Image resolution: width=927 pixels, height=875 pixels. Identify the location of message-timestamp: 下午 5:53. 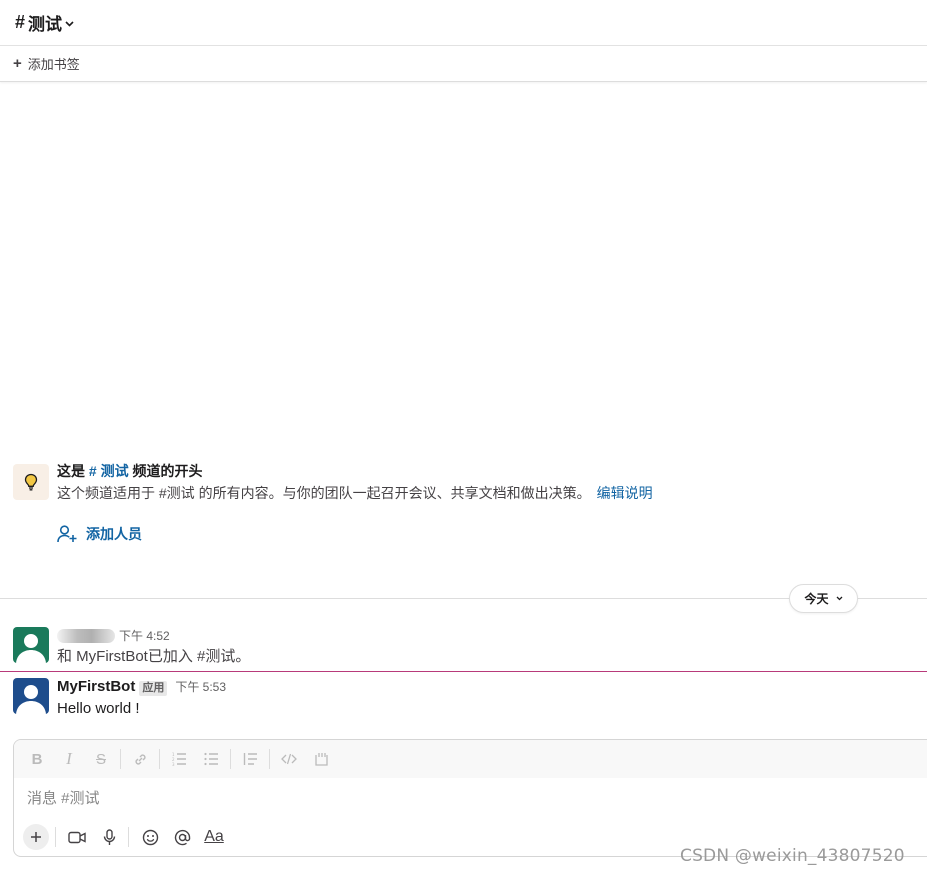
(200, 686).